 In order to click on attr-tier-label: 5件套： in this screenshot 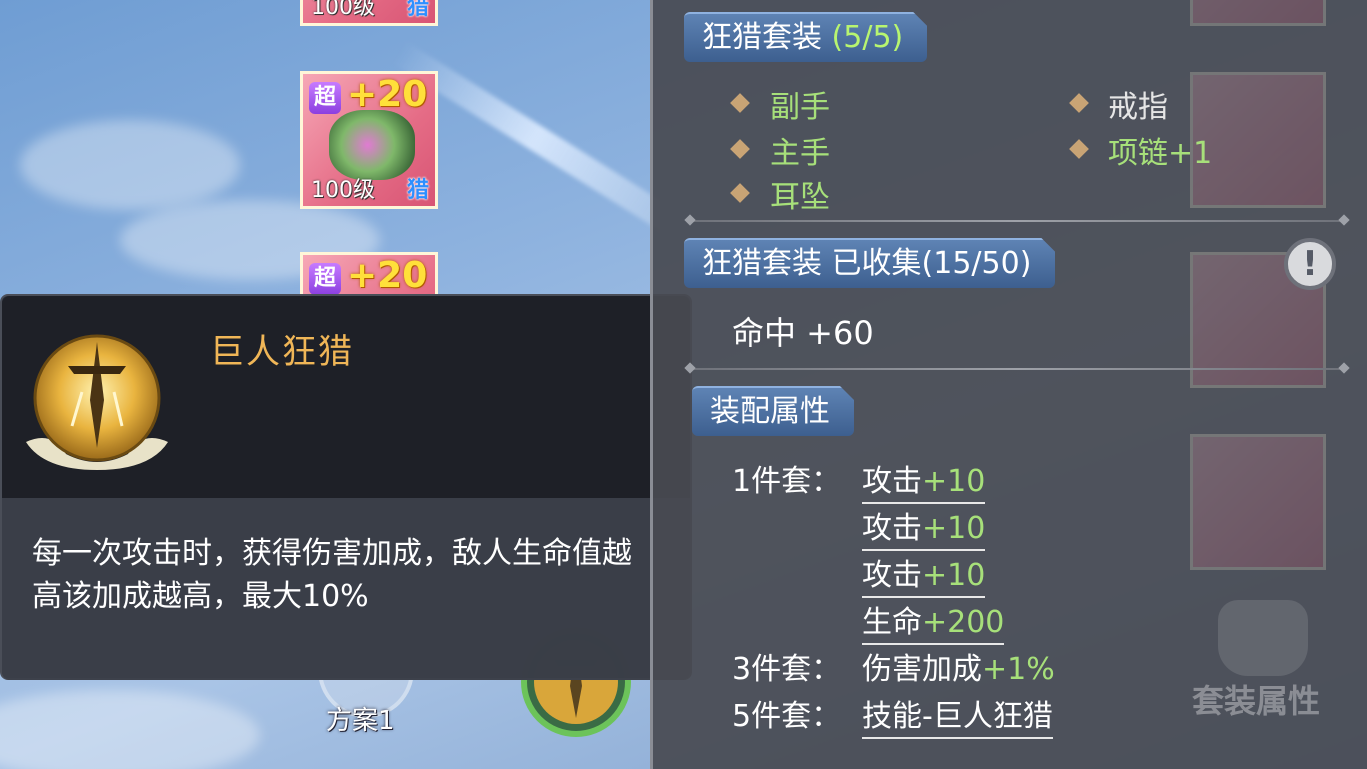, I will do `click(787, 716)`.